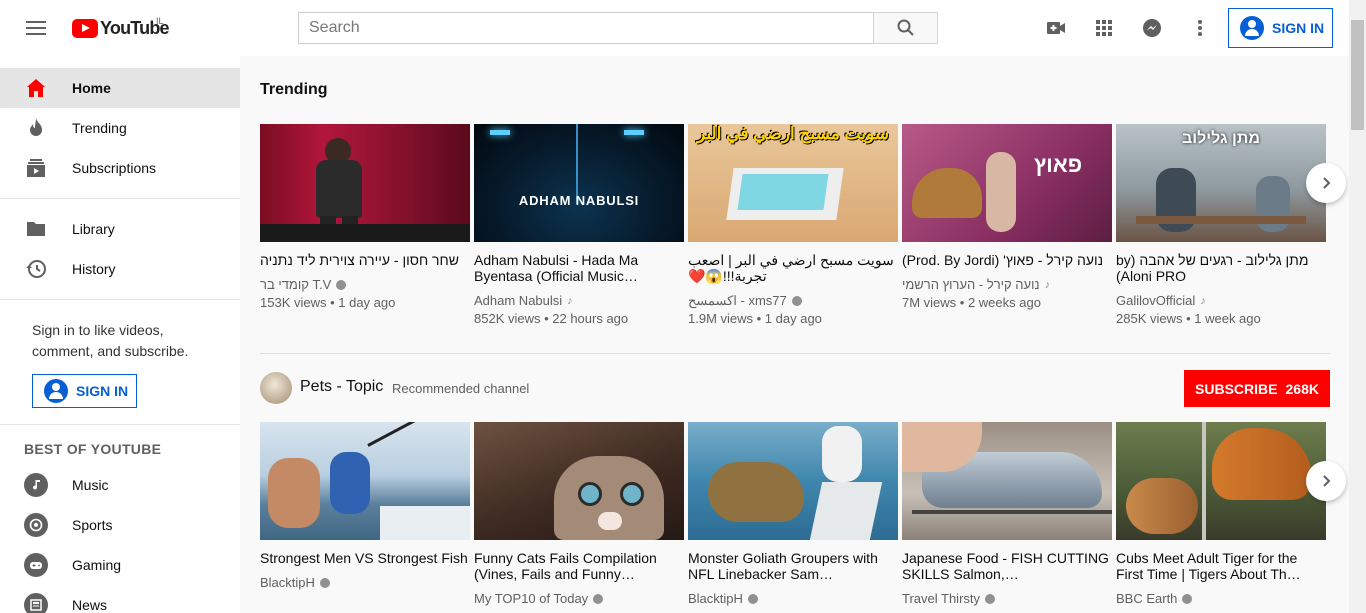  Describe the element at coordinates (793, 183) in the screenshot. I see `video-thumbnail: سويت مسبح ارضي في البر` at that location.